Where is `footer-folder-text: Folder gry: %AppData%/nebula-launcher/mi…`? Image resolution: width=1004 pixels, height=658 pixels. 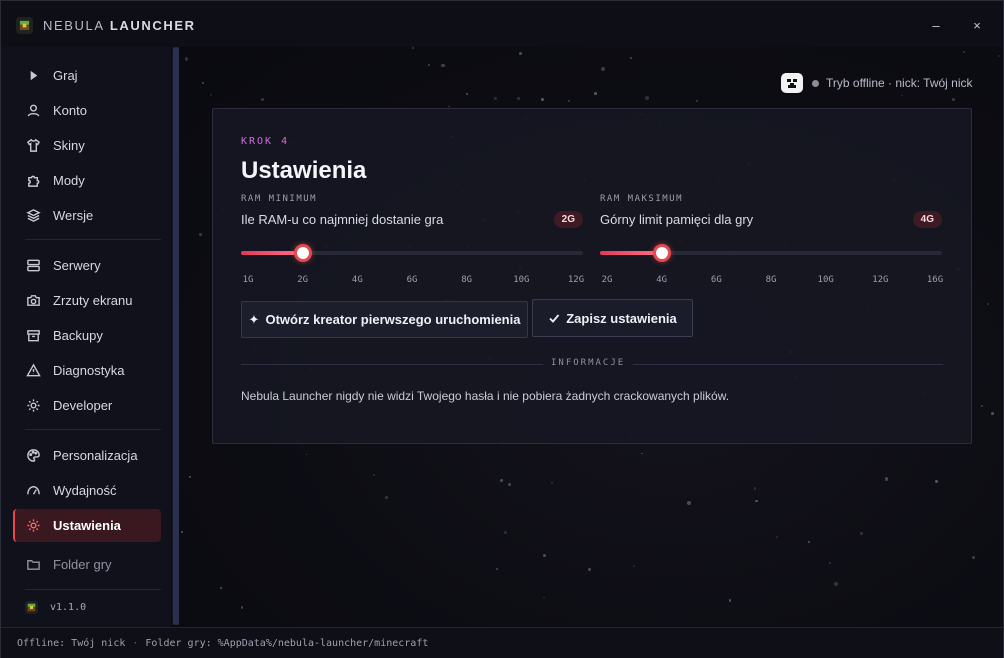 footer-folder-text: Folder gry: %AppData%/nebula-launcher/mi… is located at coordinates (287, 643).